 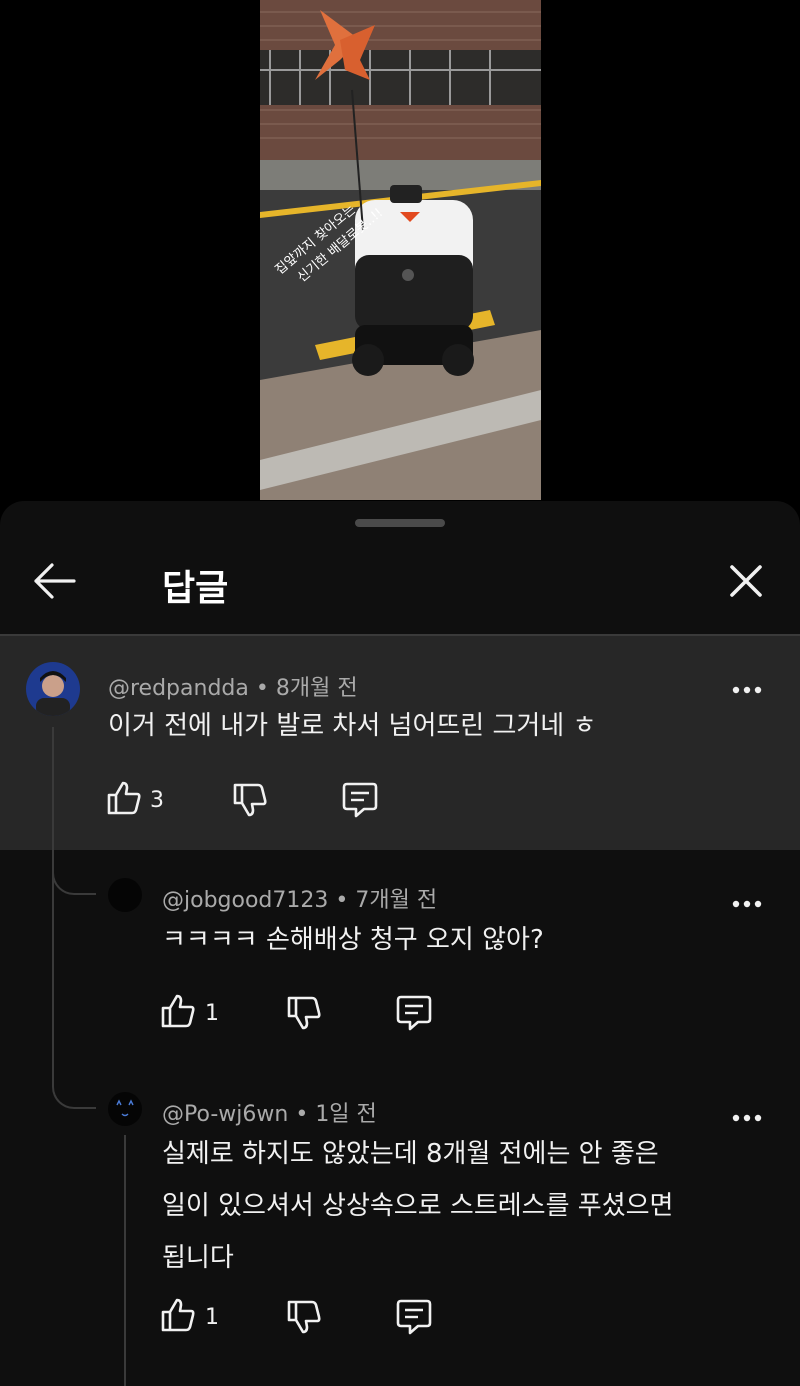 What do you see at coordinates (400, 523) in the screenshot?
I see `drag-handle` at bounding box center [400, 523].